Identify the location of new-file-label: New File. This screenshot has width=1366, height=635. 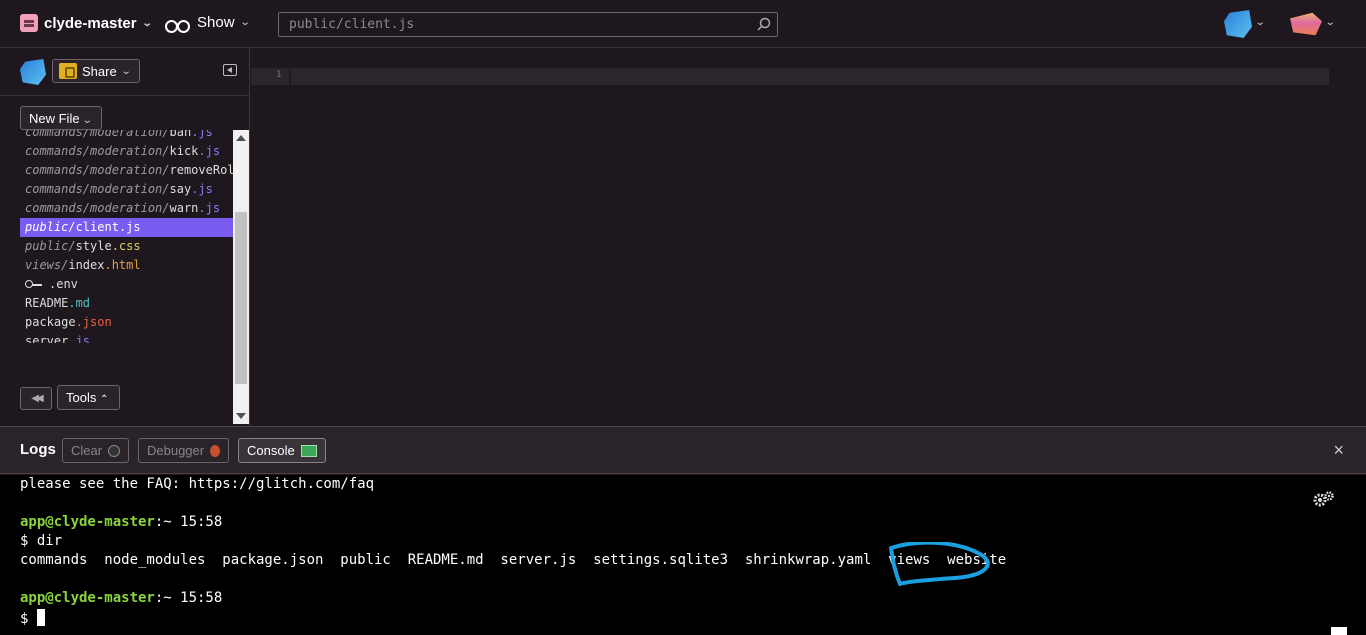
(54, 118).